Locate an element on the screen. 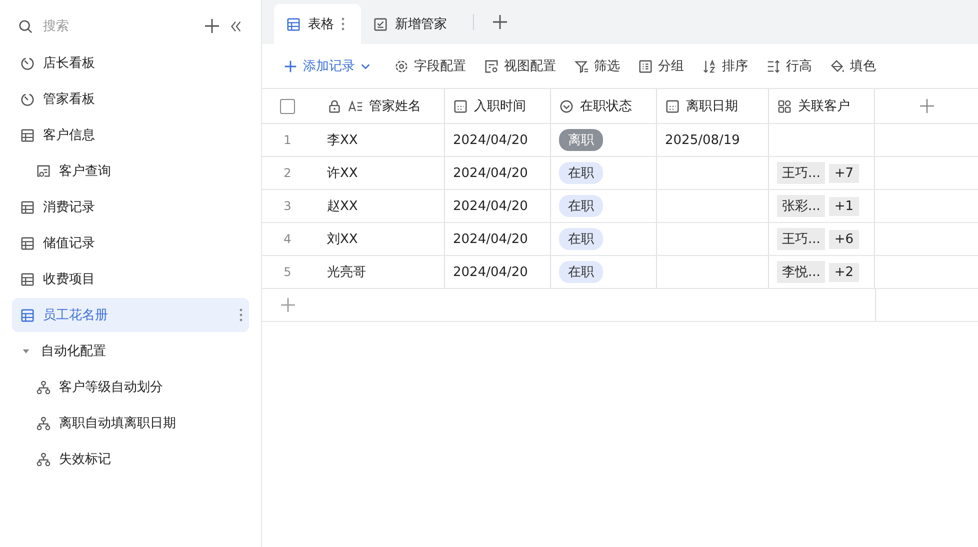 This screenshot has width=978, height=547. more-count: +2 is located at coordinates (844, 272).